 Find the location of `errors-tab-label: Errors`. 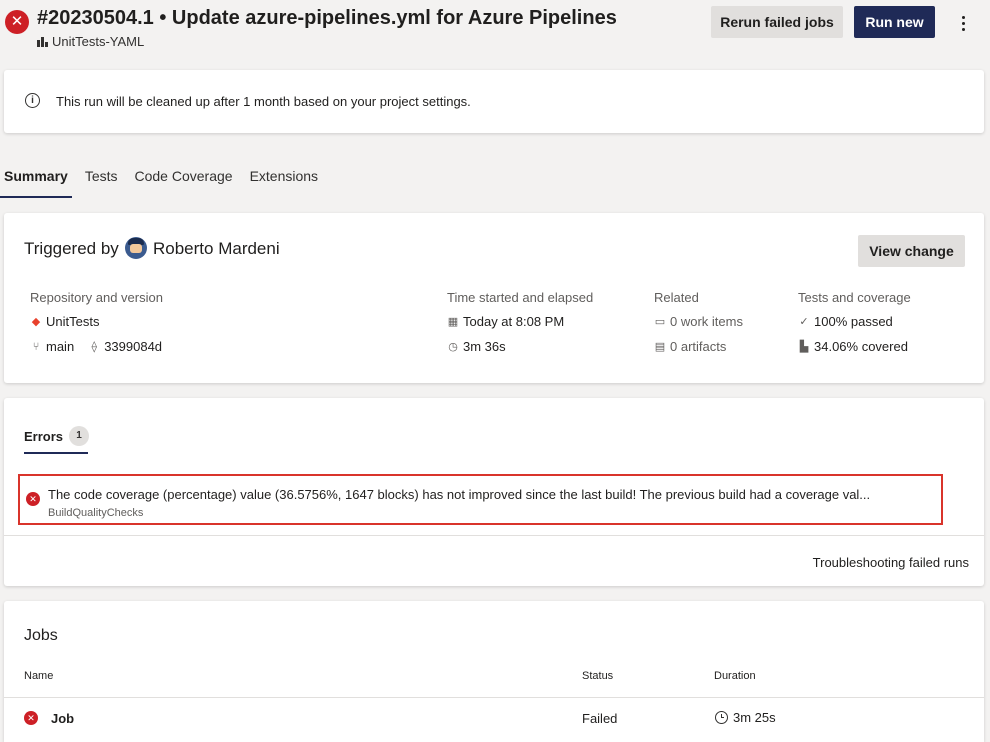

errors-tab-label: Errors is located at coordinates (43, 436).